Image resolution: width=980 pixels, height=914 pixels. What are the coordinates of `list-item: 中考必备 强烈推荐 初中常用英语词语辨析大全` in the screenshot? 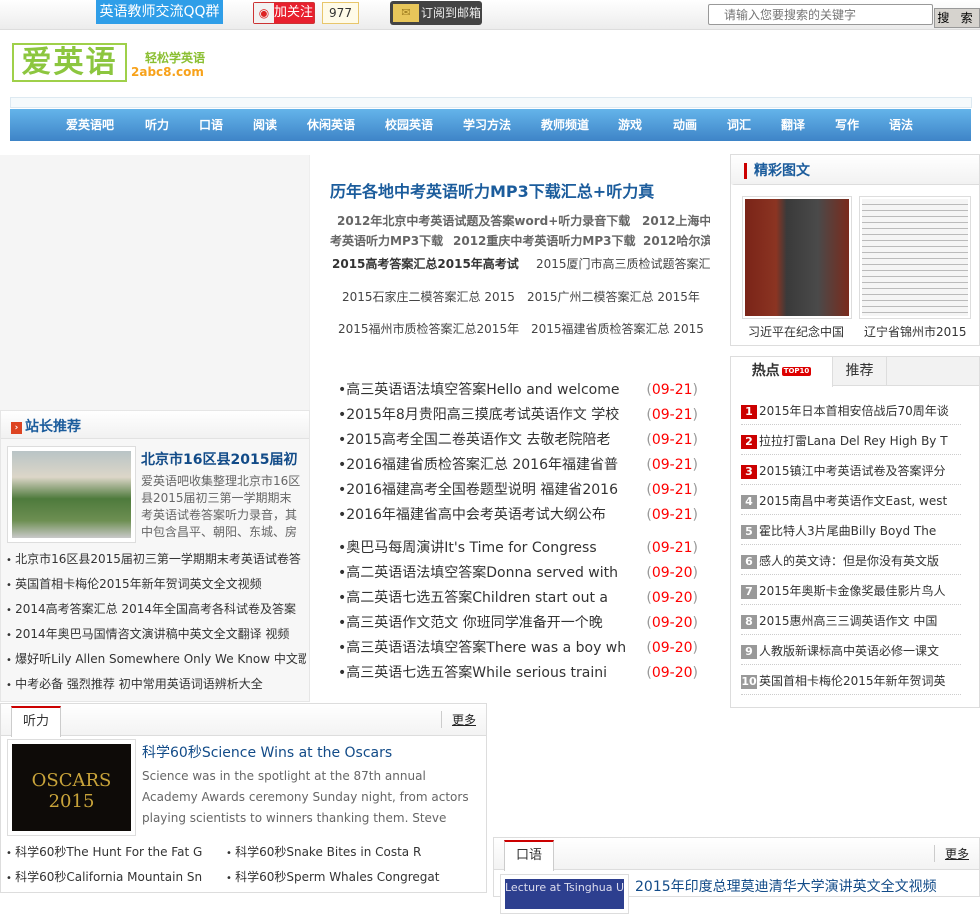 It's located at (156, 684).